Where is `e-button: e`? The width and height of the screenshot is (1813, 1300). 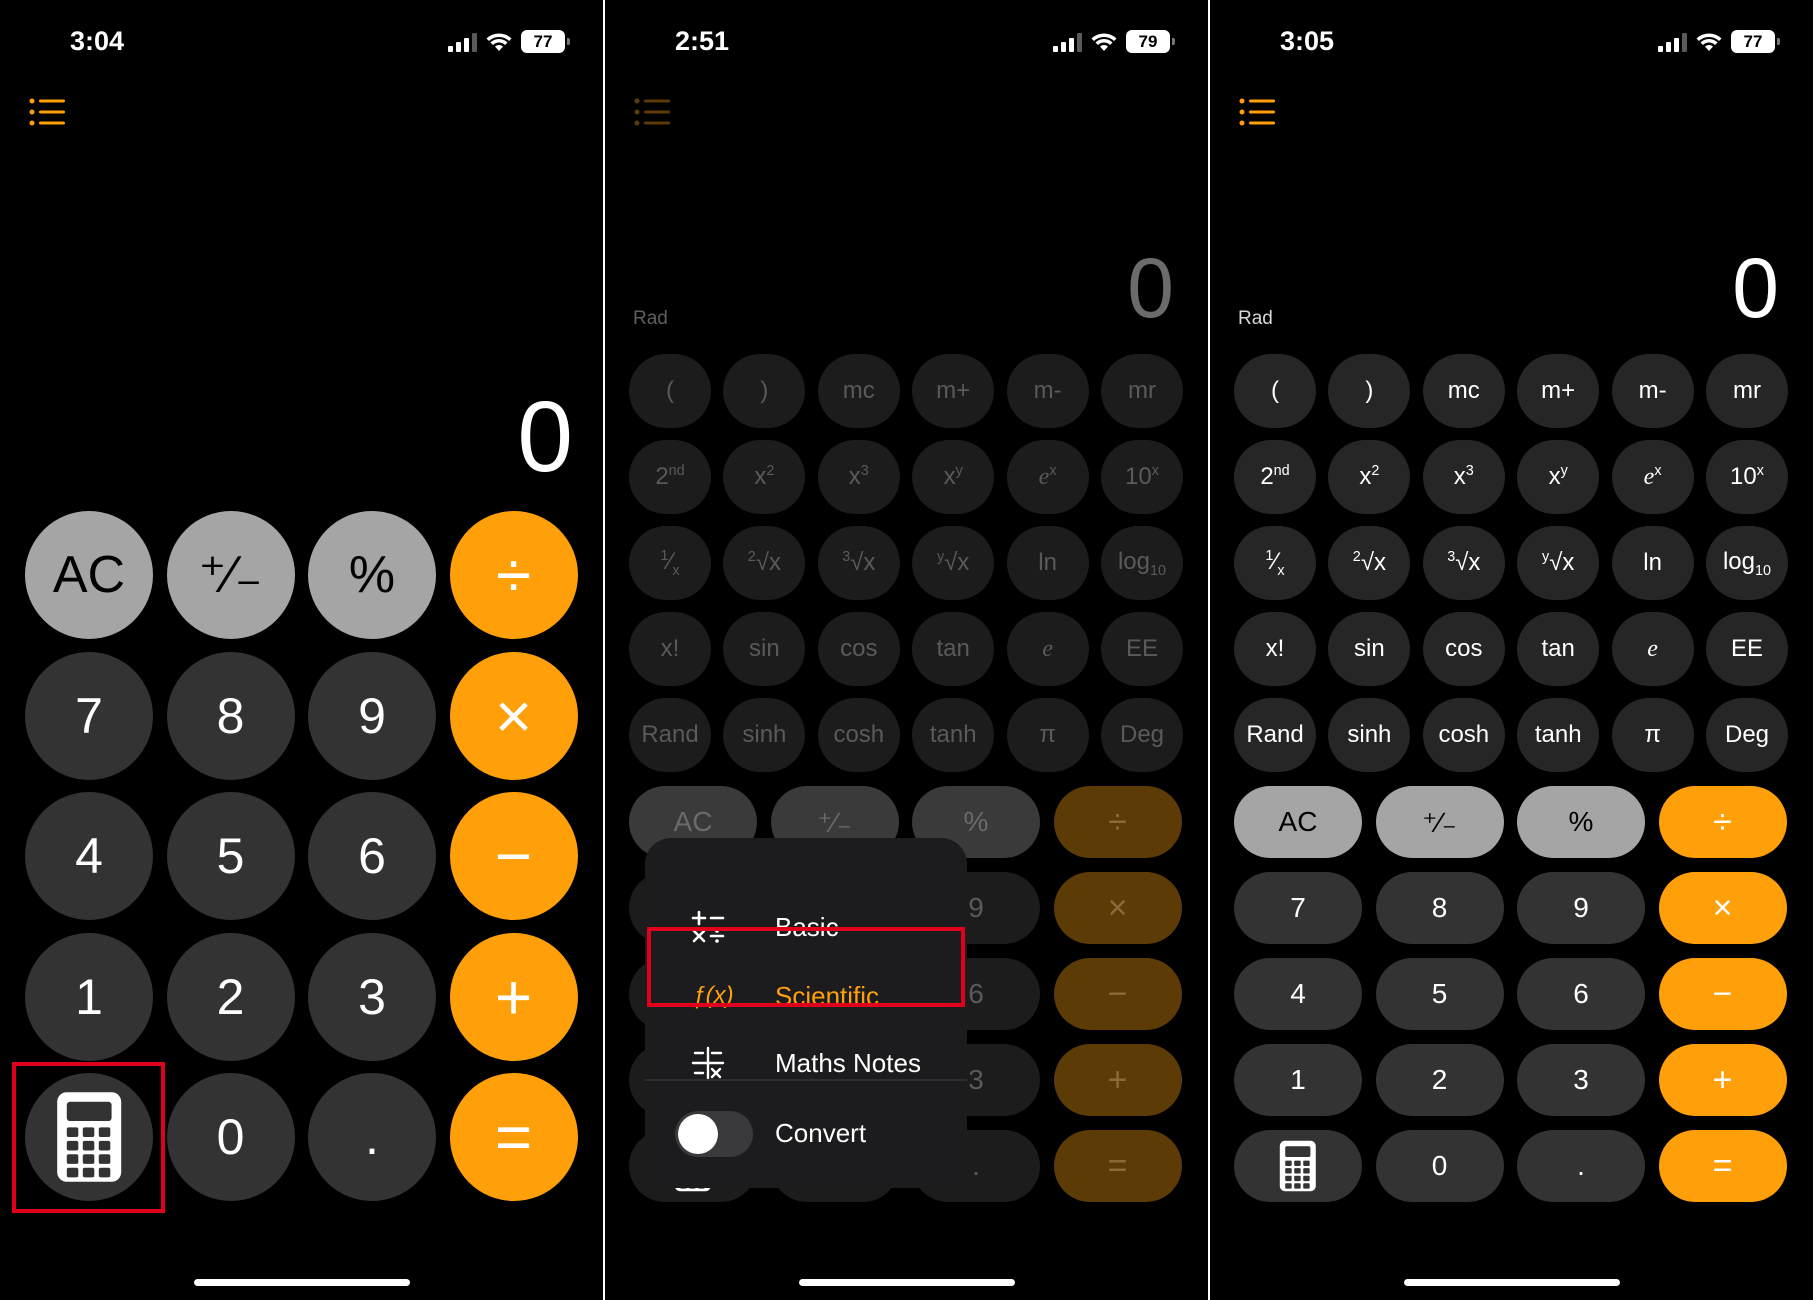 e-button: e is located at coordinates (1047, 649).